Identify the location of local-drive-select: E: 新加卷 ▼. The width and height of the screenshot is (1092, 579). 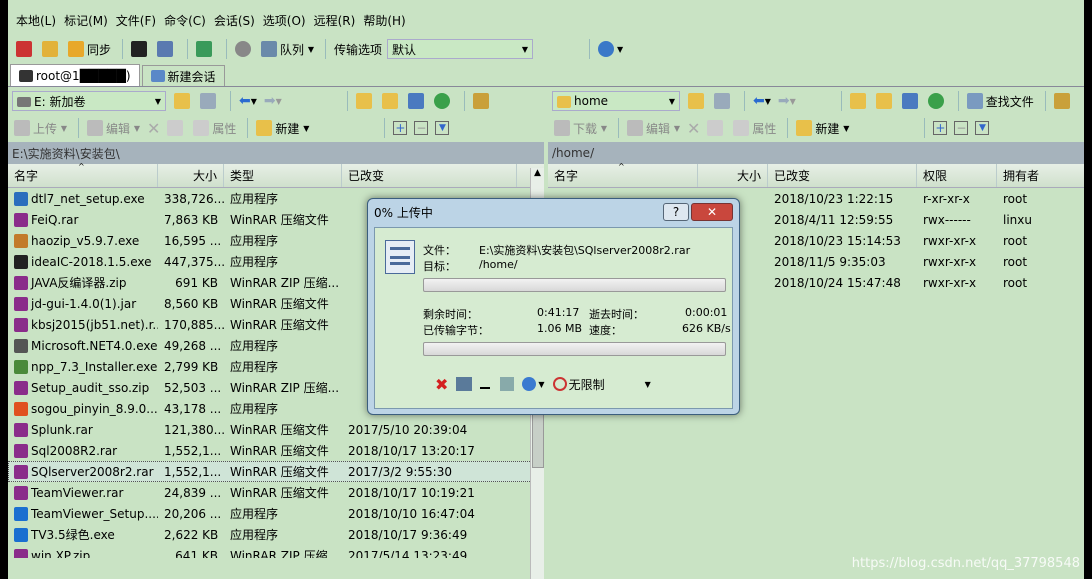
(89, 101).